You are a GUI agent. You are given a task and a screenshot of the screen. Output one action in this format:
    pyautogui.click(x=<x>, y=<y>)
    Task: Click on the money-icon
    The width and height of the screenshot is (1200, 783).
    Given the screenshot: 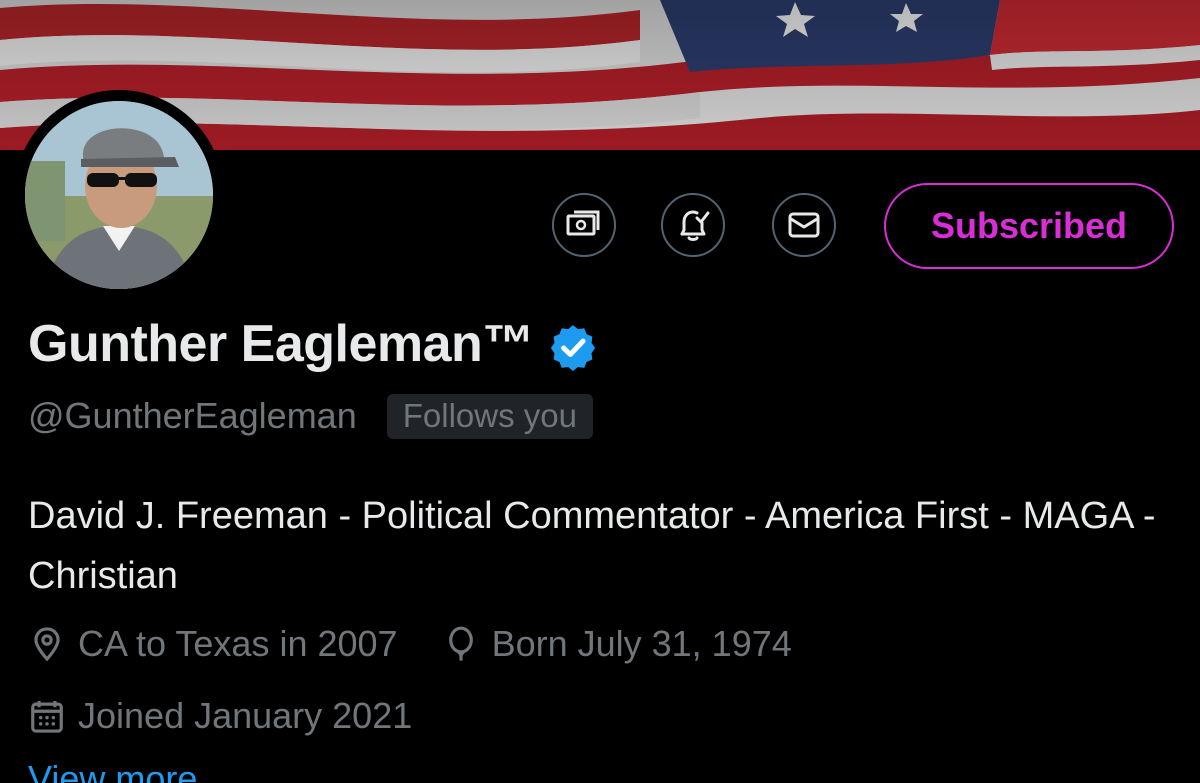 What is the action you would take?
    pyautogui.click(x=583, y=223)
    